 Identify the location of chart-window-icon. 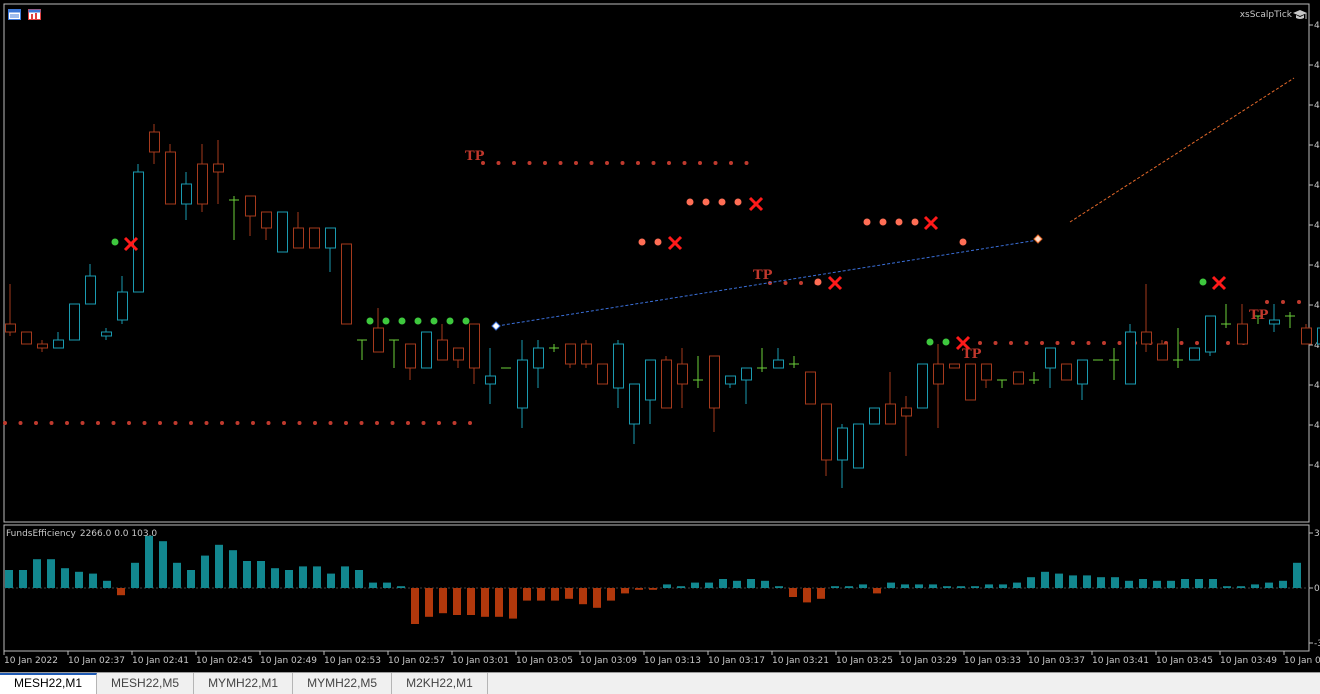
(14, 14).